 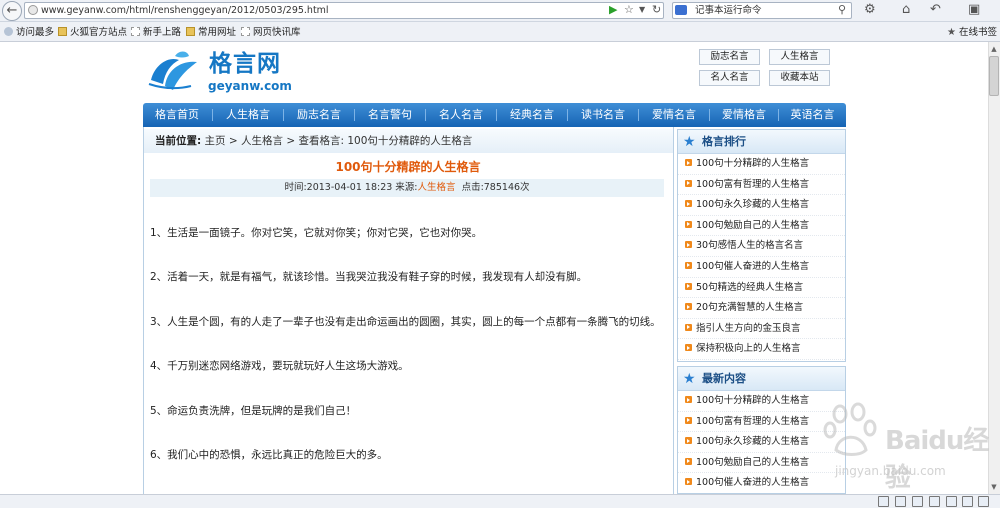 I want to click on go-arrow-icon: ▶, so click(x=613, y=10).